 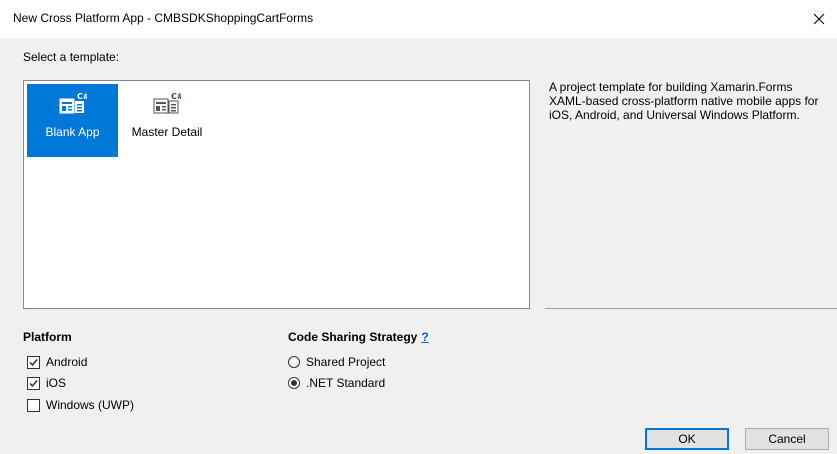 I want to click on platform-title: Platform, so click(x=47, y=337).